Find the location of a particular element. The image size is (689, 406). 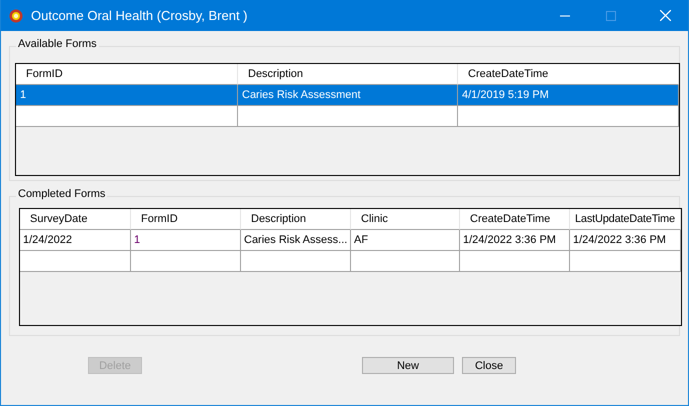

action-button: Close is located at coordinates (489, 365).